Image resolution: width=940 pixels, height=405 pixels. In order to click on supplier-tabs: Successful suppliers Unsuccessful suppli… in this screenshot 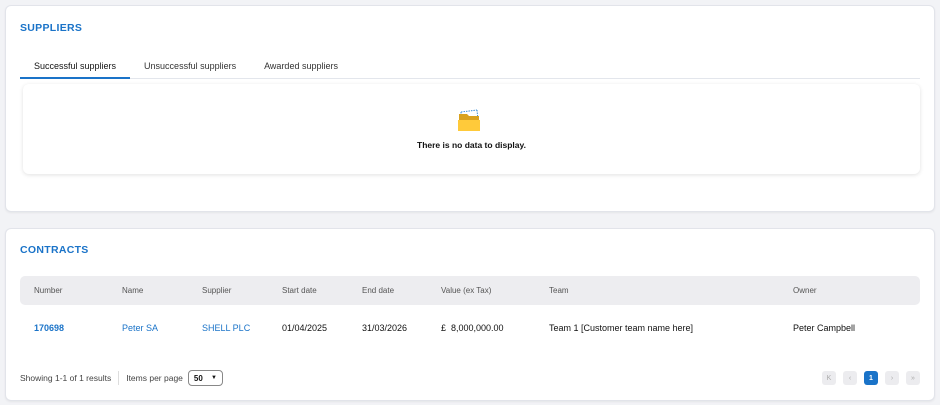, I will do `click(470, 69)`.